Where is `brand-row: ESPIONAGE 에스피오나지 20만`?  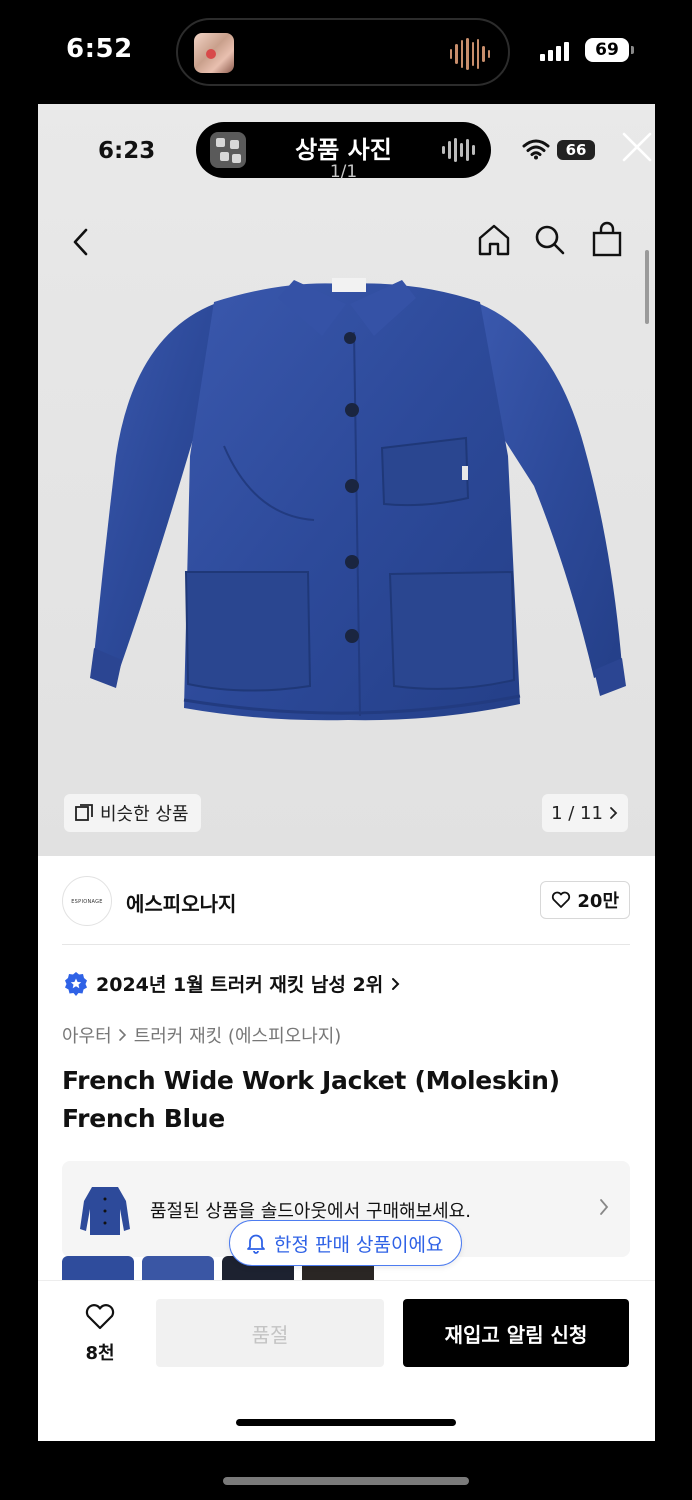
brand-row: ESPIONAGE 에스피오나지 20만 is located at coordinates (346, 901).